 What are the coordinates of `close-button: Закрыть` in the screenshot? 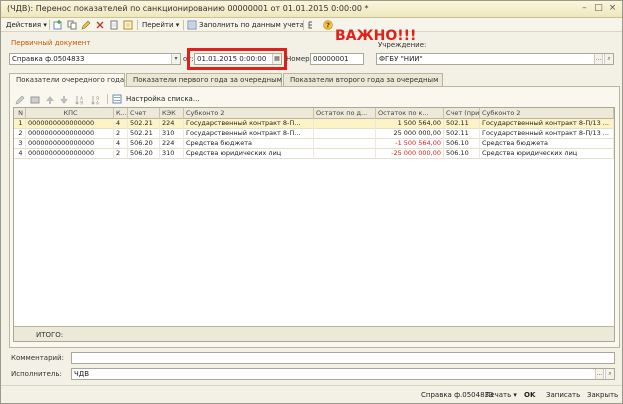 It's located at (602, 395).